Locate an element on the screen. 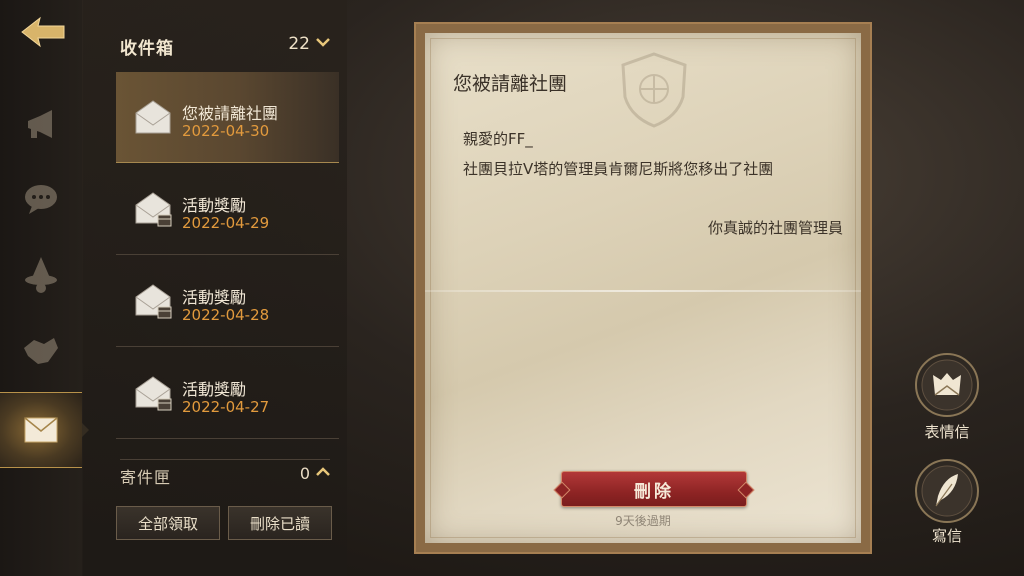 The width and height of the screenshot is (1024, 576). nav-mail-active is located at coordinates (44, 430).